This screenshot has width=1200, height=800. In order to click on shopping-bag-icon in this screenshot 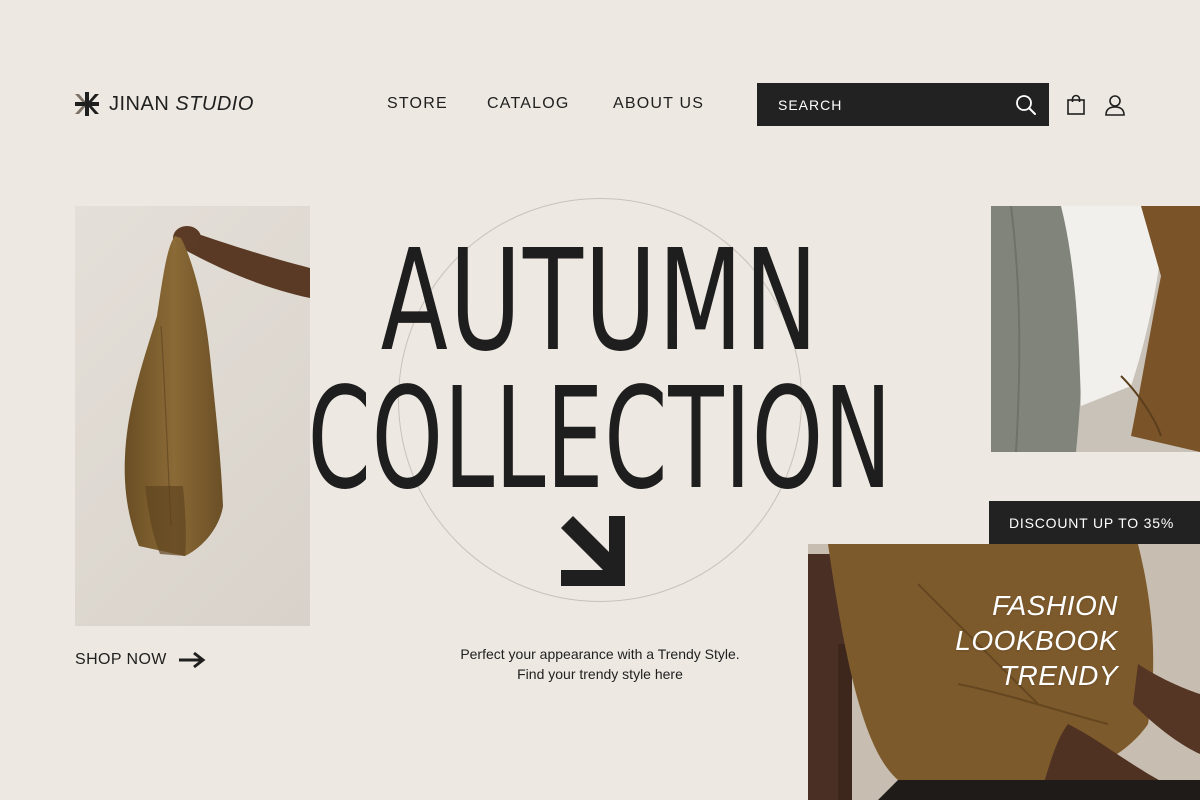, I will do `click(1076, 104)`.